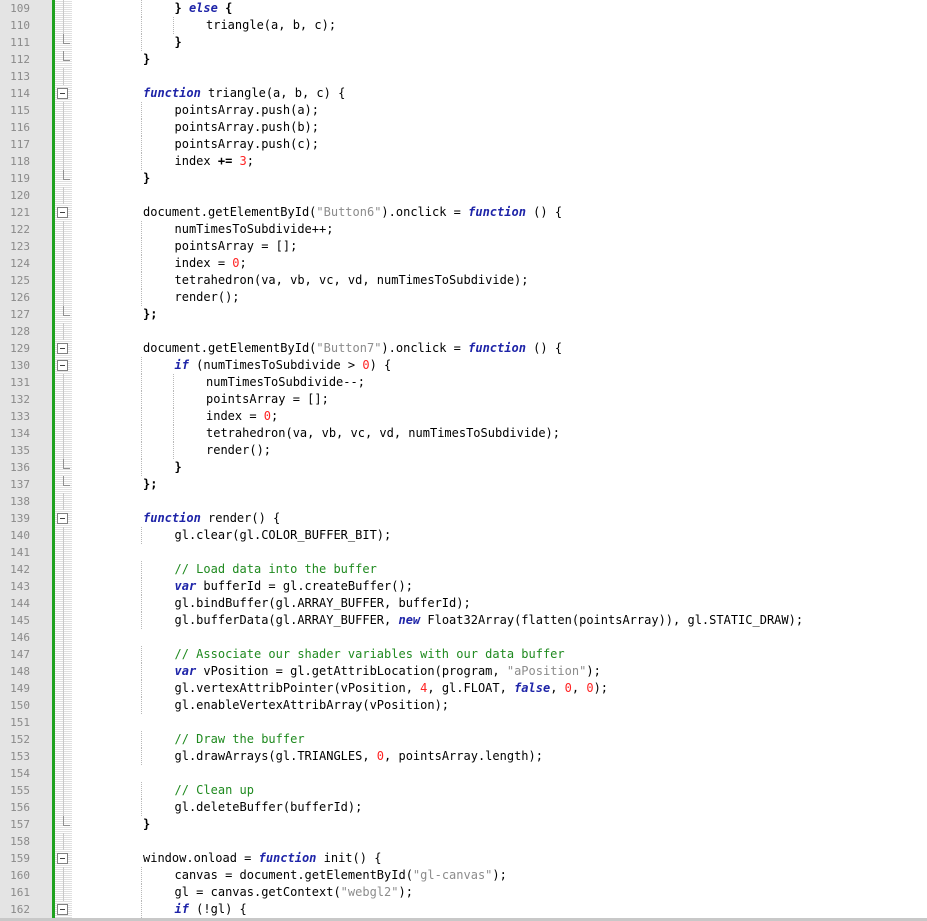 The width and height of the screenshot is (927, 921). Describe the element at coordinates (276, 569) in the screenshot. I see `code-text: // Load data into the buffer` at that location.